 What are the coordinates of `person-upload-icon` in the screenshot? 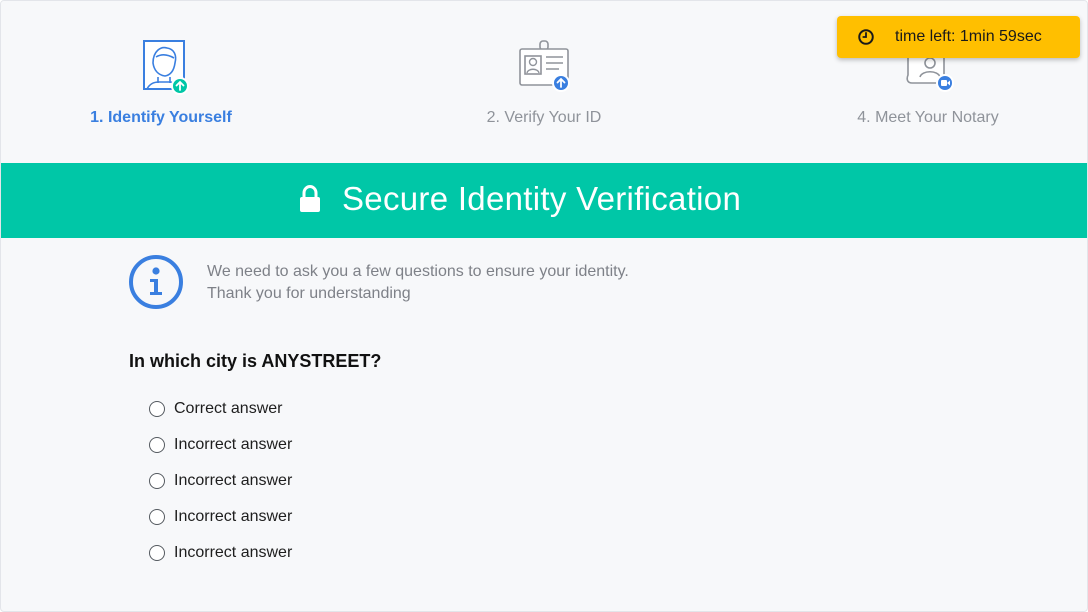 It's located at (166, 67).